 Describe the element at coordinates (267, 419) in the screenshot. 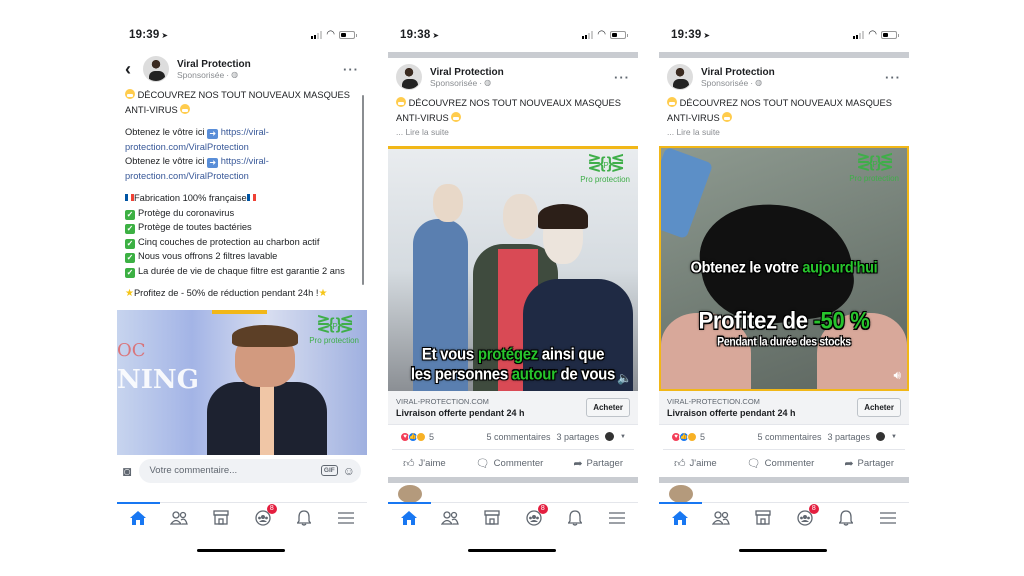

I see `anchor-tie` at that location.